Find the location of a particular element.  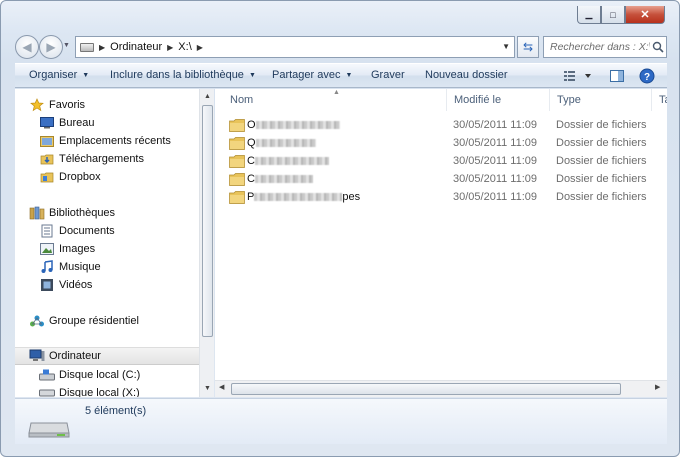

maximize-button: □ is located at coordinates (613, 15).